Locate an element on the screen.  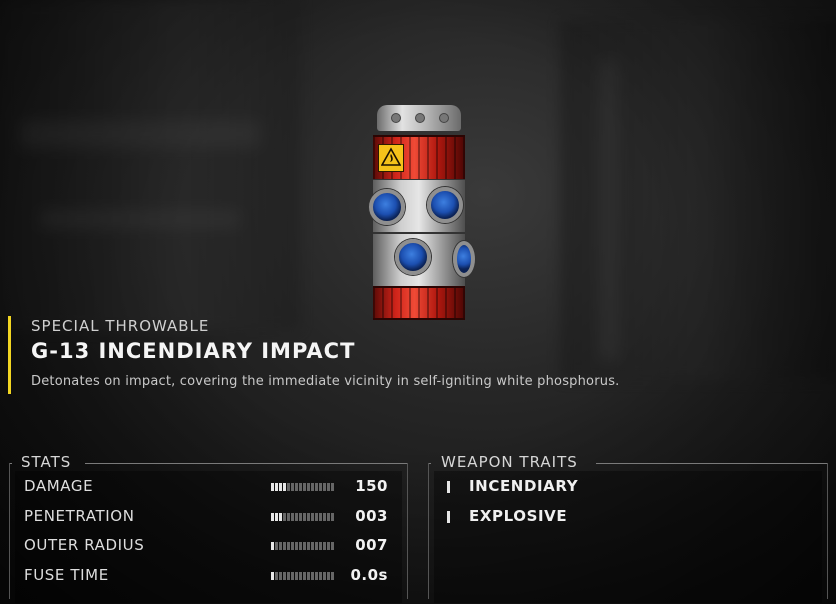
weapon-traits-title: WEAPON TRAITS is located at coordinates (509, 462).